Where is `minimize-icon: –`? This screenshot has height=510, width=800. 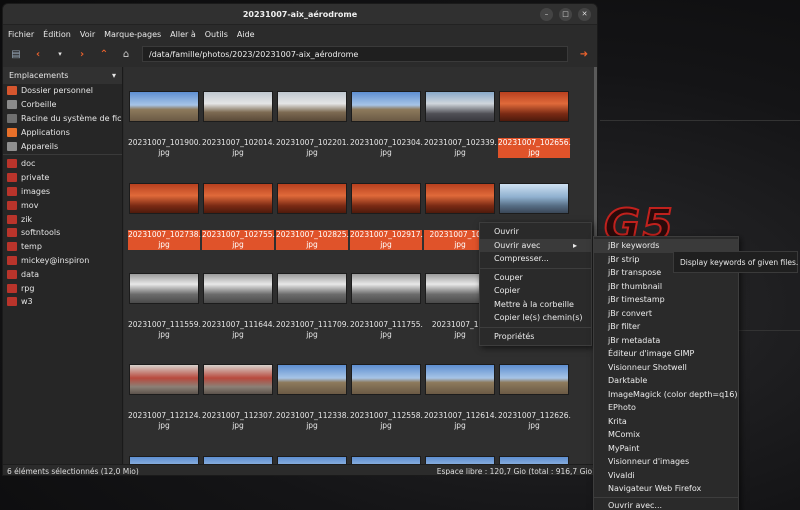
minimize-icon: – is located at coordinates (546, 14).